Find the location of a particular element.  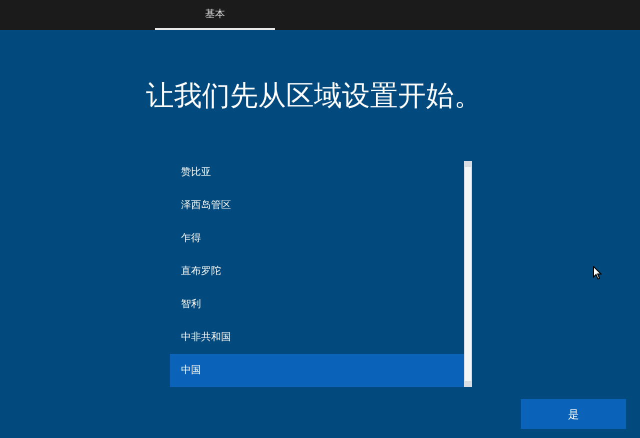

region-item: 中非共和国 is located at coordinates (317, 337).